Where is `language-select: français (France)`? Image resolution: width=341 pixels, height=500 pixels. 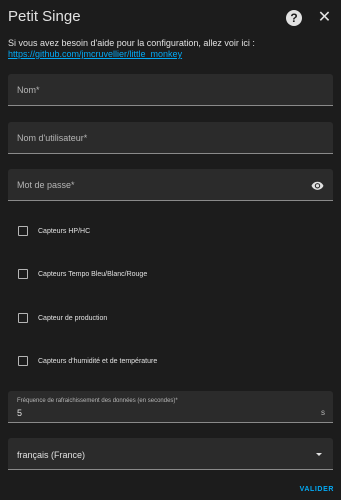 language-select: français (France) is located at coordinates (170, 454).